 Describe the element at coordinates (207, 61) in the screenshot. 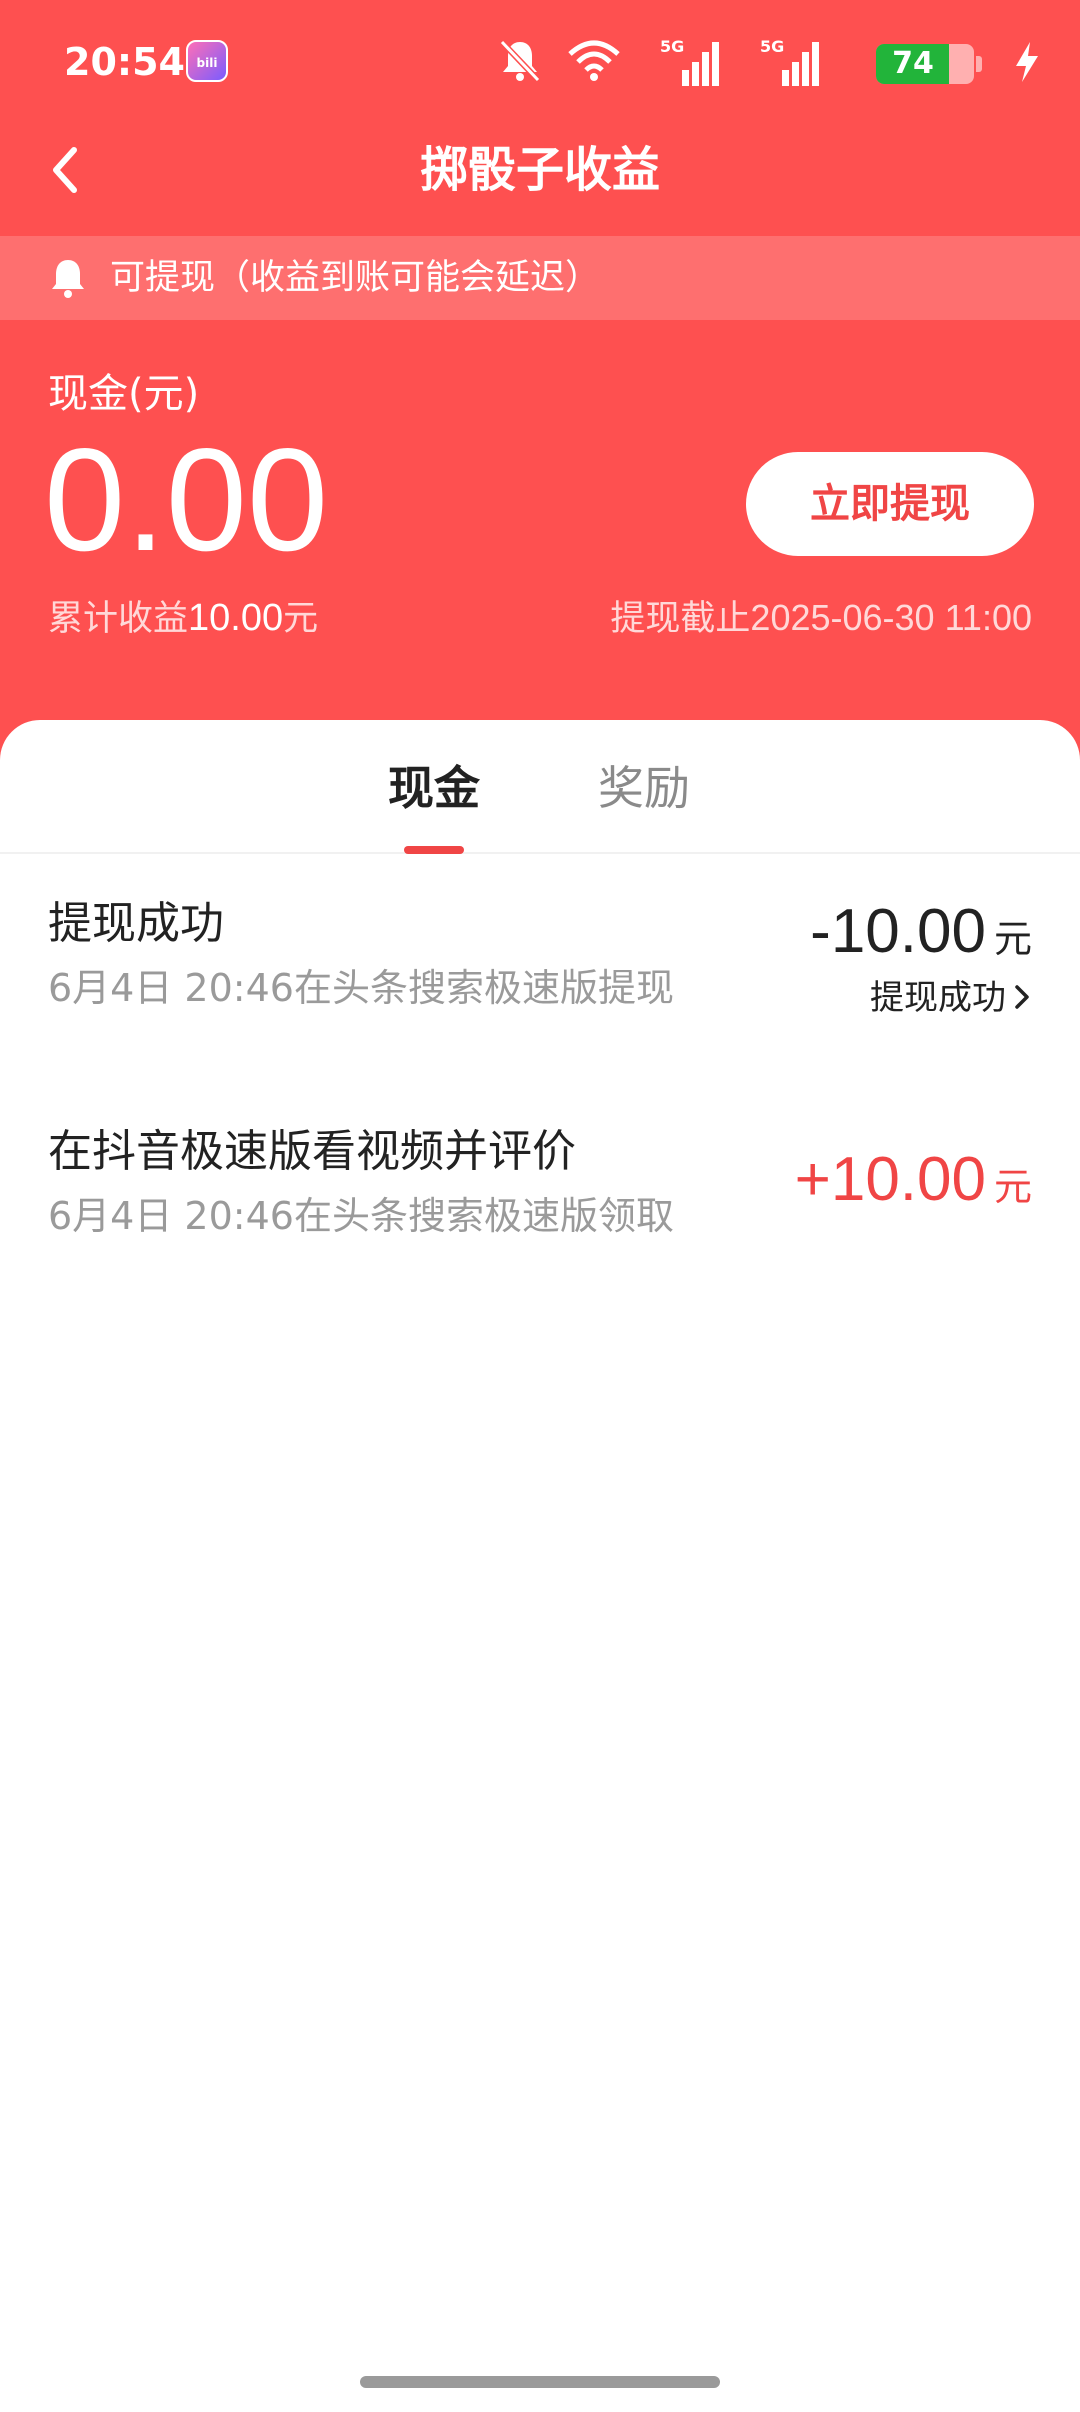

I see `app-notification-icon: bili` at that location.